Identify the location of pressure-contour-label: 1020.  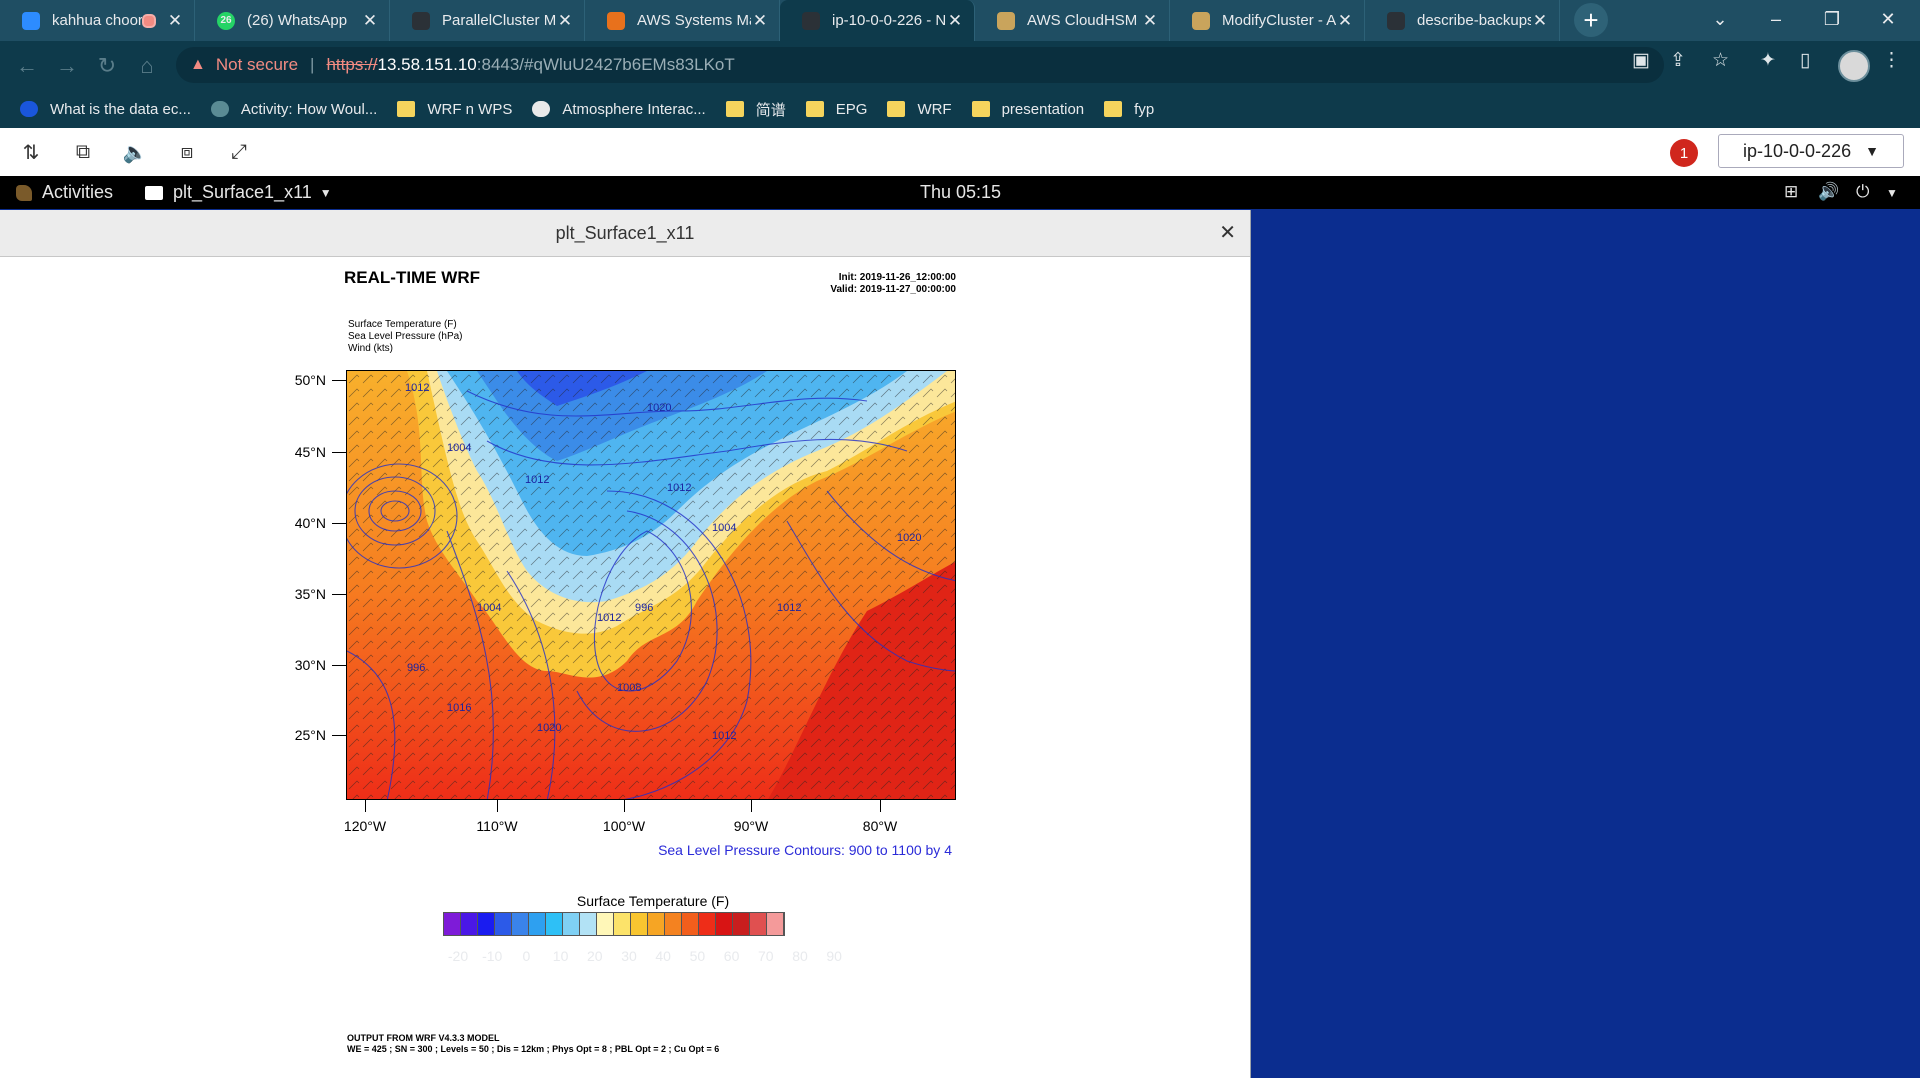
(909, 538).